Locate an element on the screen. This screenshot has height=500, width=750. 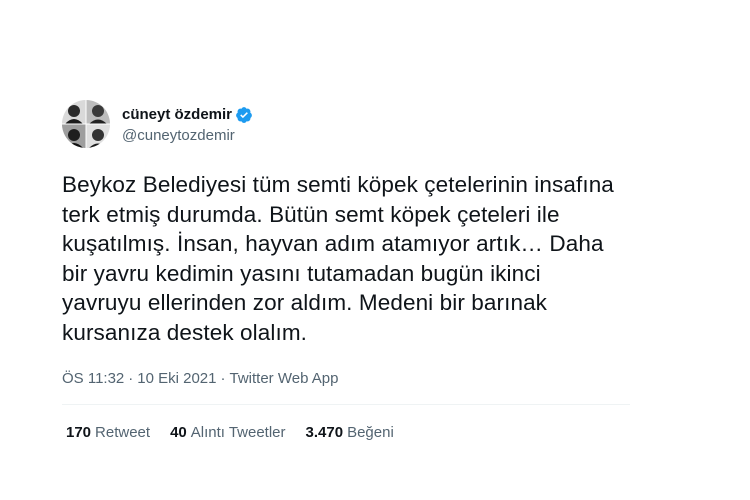
likes-stat: 3.470 Beğeni is located at coordinates (350, 432).